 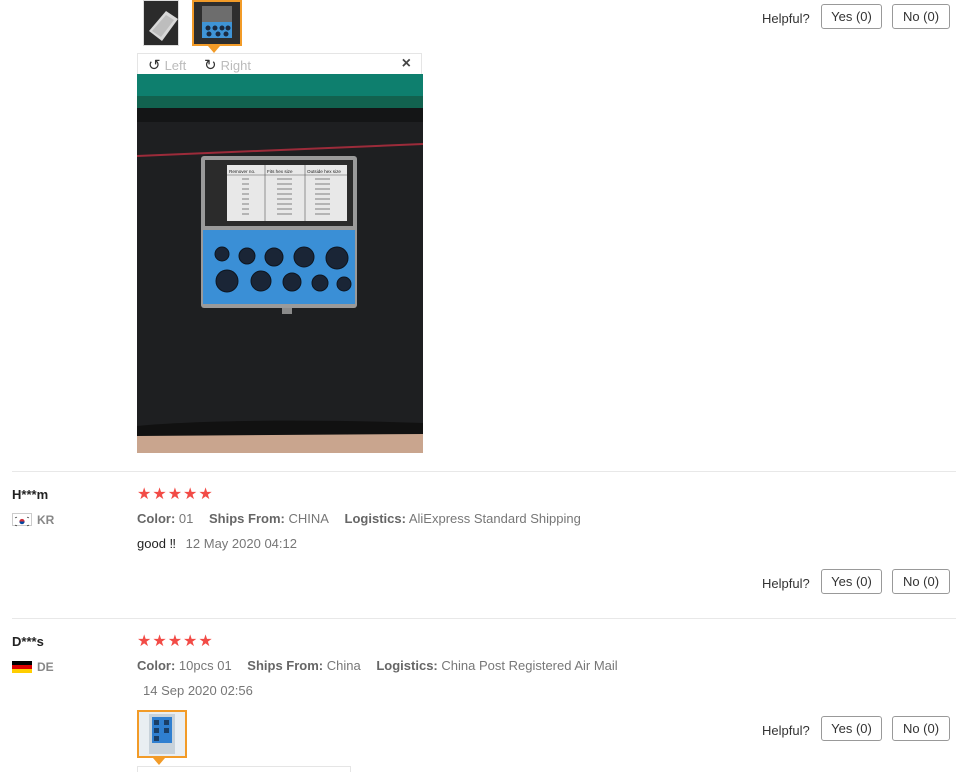 I want to click on review-date: 12 May 2020 04:12, so click(x=241, y=543).